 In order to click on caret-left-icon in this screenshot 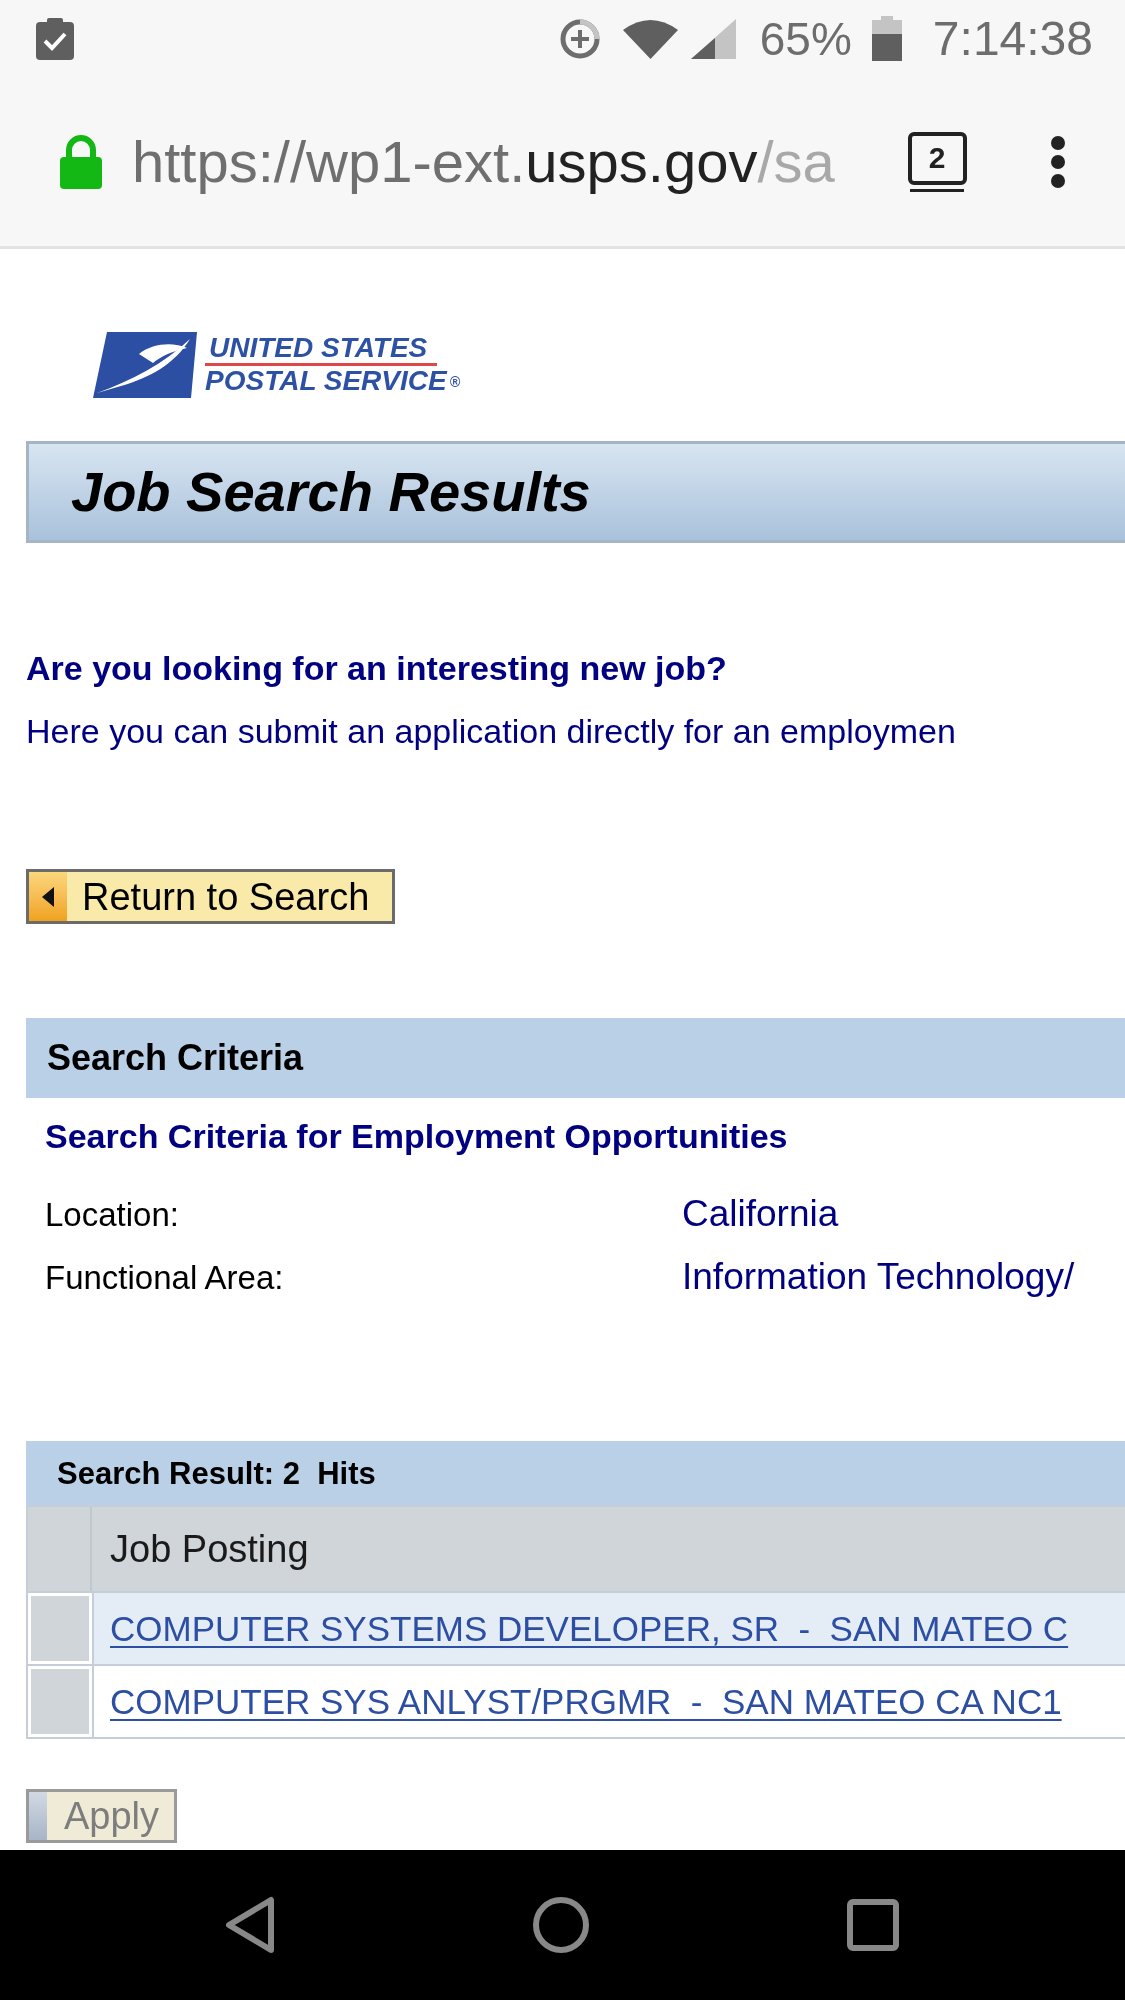, I will do `click(48, 896)`.